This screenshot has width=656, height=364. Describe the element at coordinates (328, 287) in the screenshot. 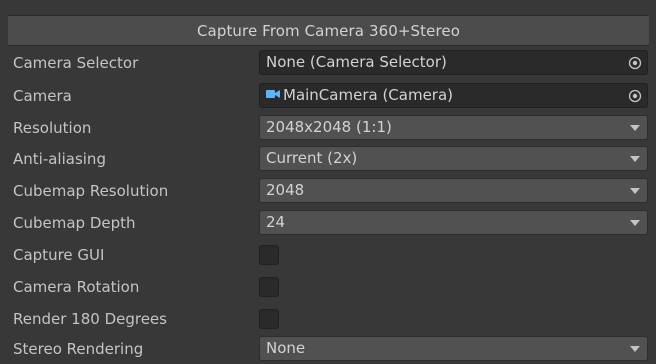

I see `row-camera-rotation: Camera Rotation` at that location.